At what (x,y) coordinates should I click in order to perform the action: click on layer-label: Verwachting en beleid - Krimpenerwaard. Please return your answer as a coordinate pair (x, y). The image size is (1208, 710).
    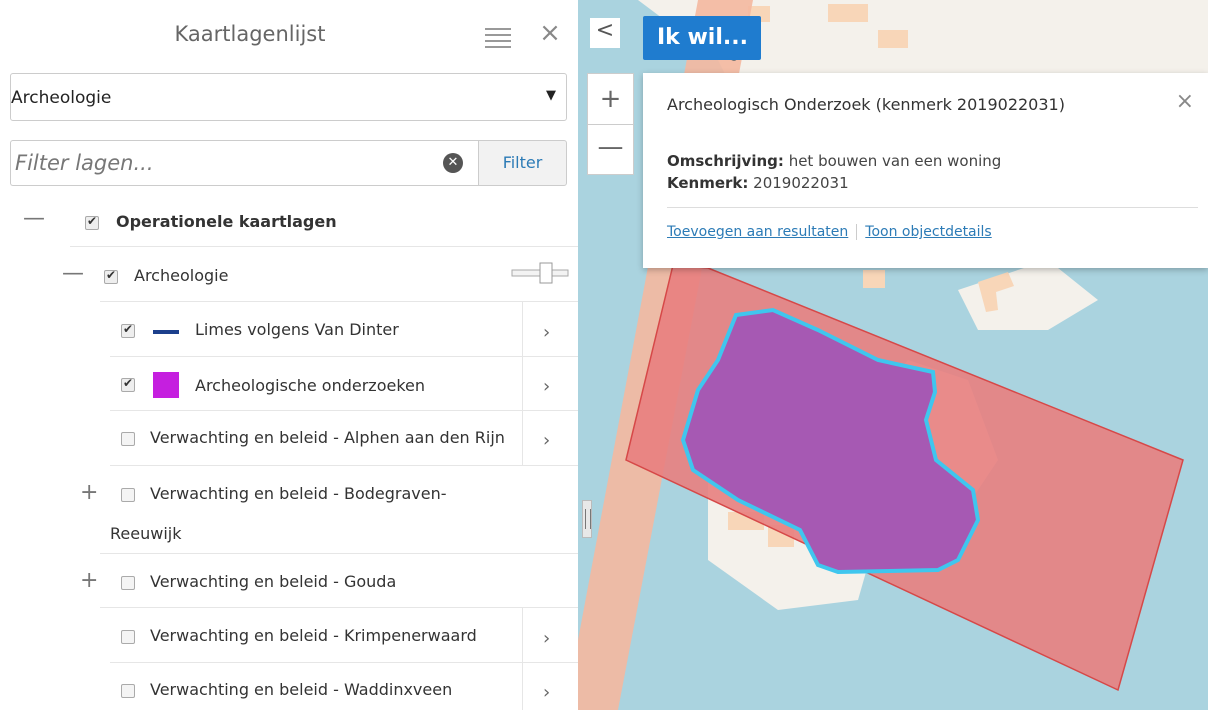
    Looking at the image, I should click on (313, 635).